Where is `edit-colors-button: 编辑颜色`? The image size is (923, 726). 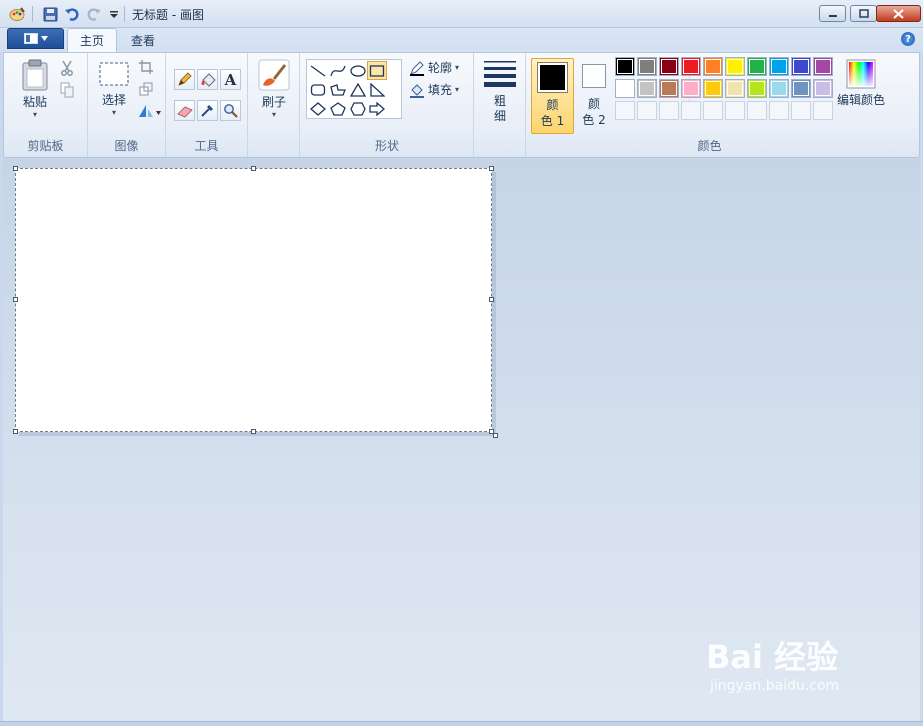
edit-colors-button: 编辑颜色 is located at coordinates (861, 83).